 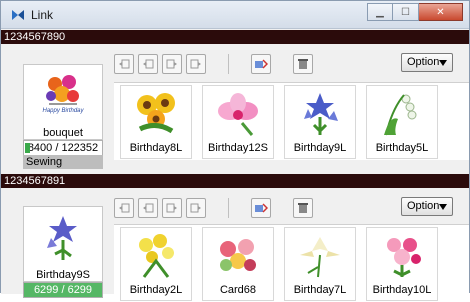 What do you see at coordinates (238, 114) in the screenshot?
I see `orchid-icon` at bounding box center [238, 114].